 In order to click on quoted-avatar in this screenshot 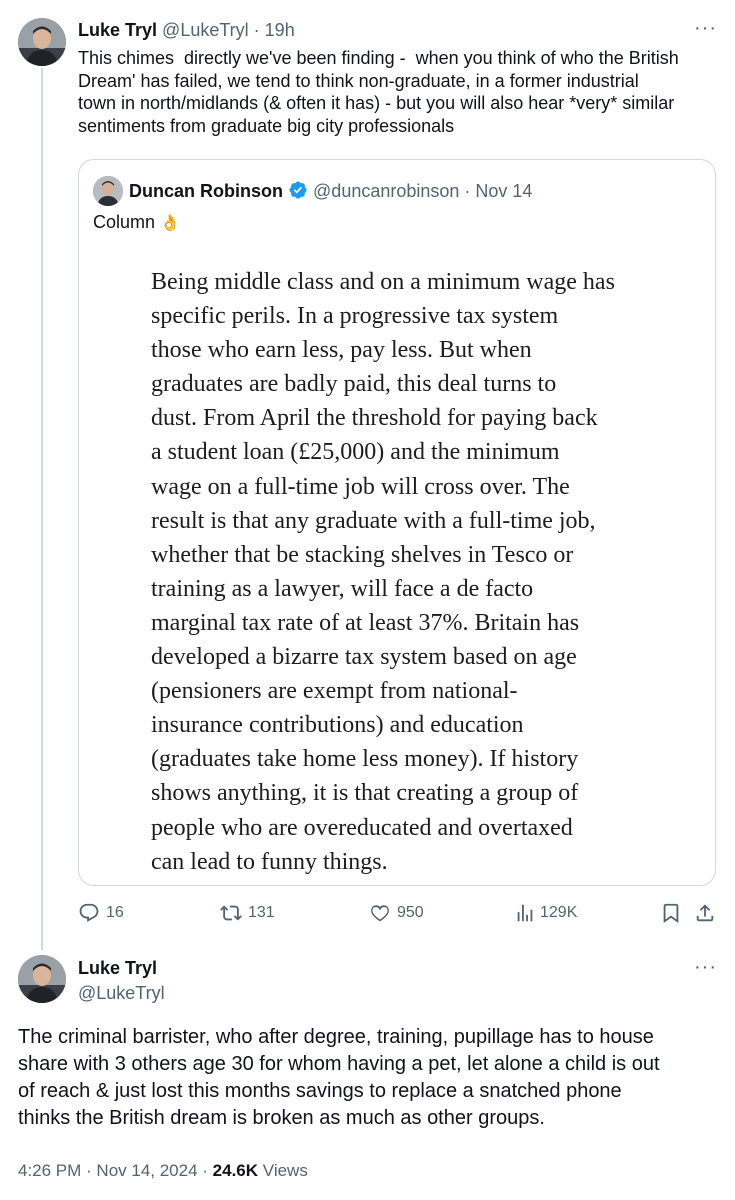, I will do `click(108, 191)`.